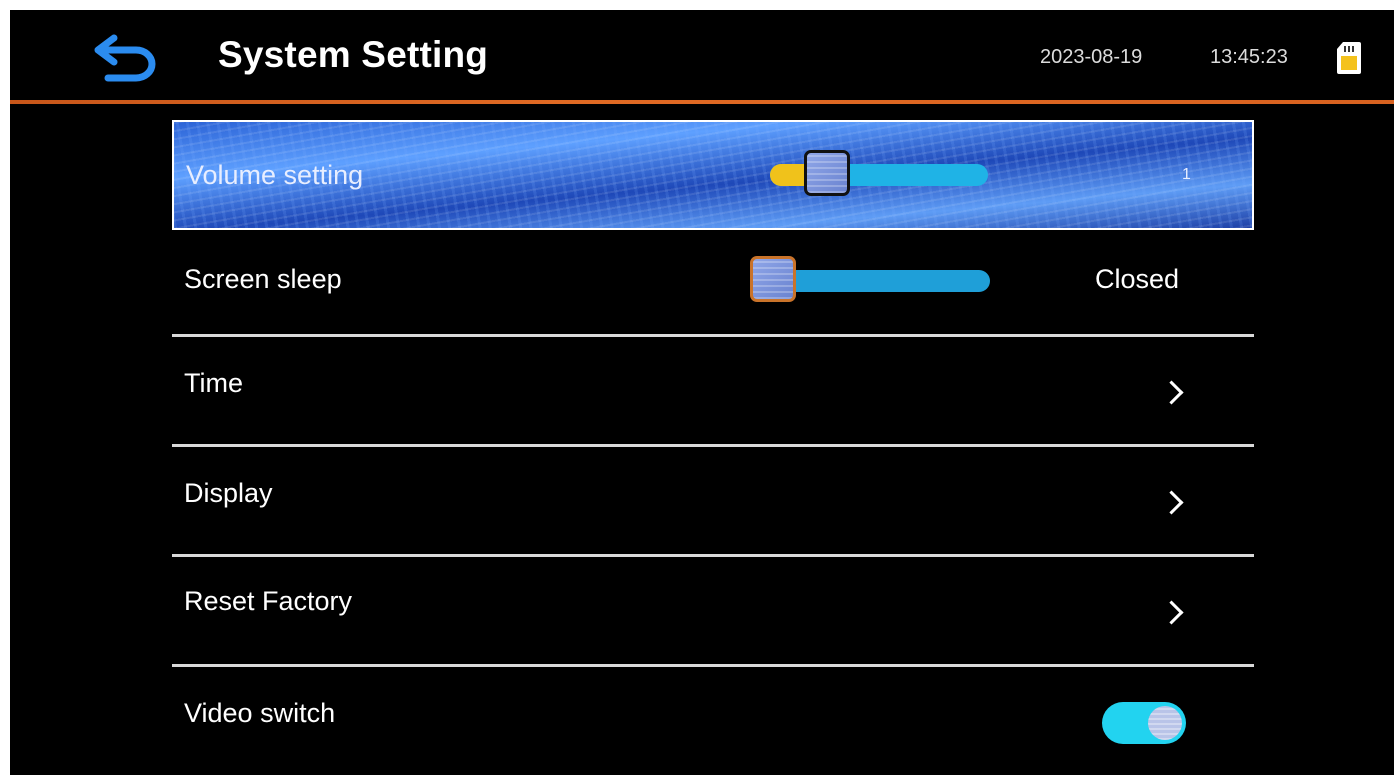 The width and height of the screenshot is (1394, 775). I want to click on sd-card-icon, so click(1349, 58).